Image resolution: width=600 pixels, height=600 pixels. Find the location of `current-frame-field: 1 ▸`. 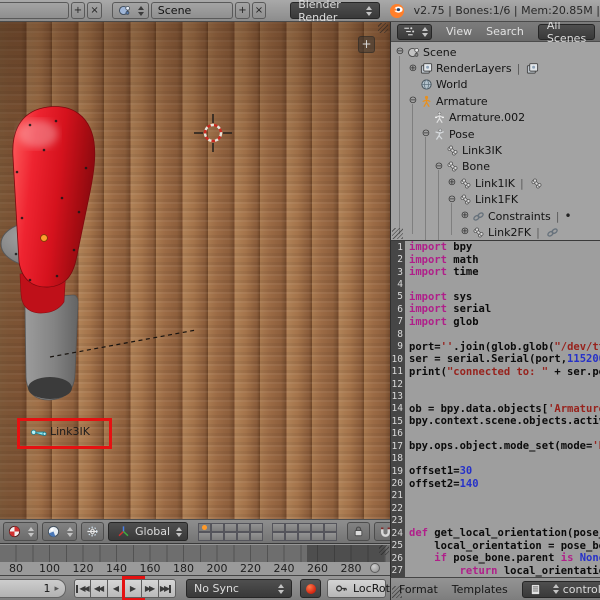

current-frame-field: 1 ▸ is located at coordinates (33, 588).